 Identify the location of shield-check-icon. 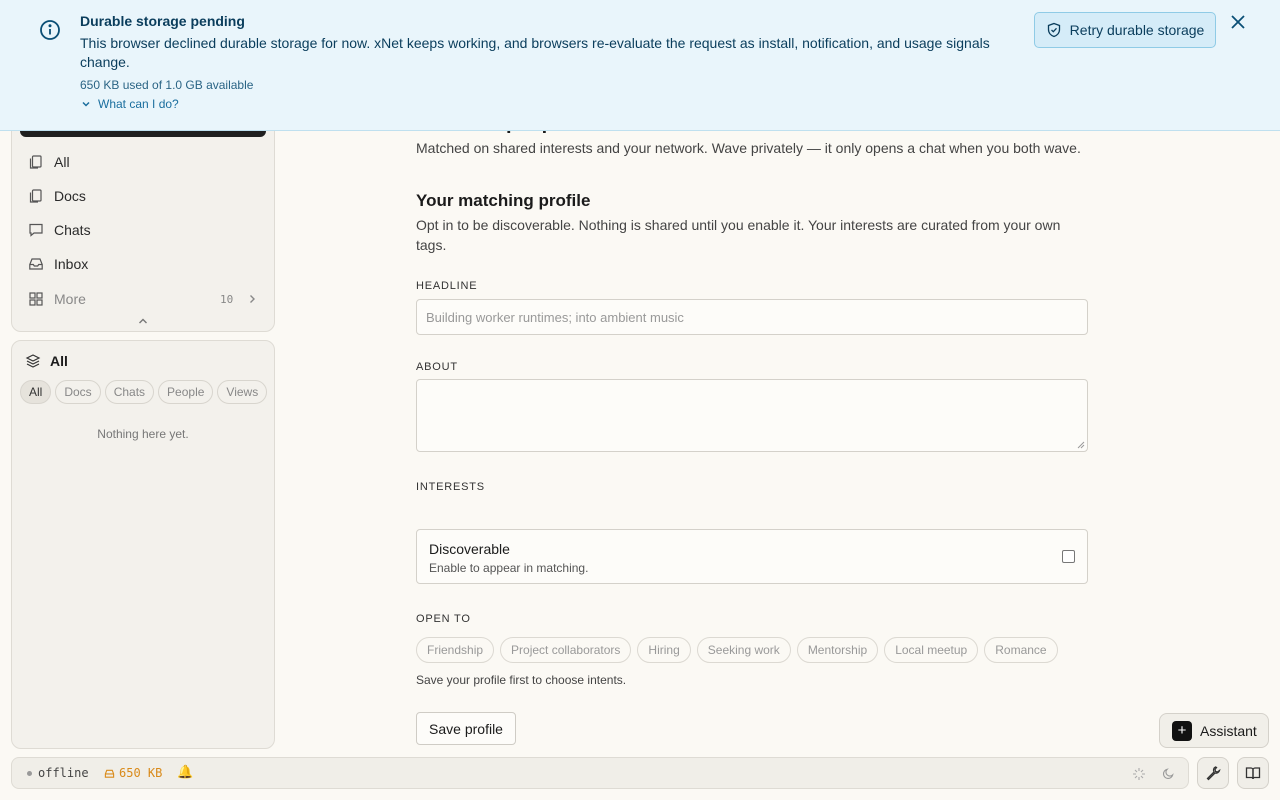
(1053, 30).